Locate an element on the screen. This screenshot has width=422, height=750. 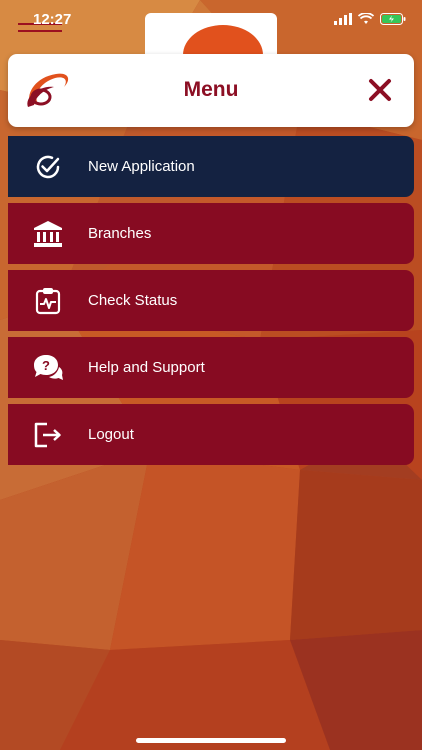
signal-icon is located at coordinates (343, 21).